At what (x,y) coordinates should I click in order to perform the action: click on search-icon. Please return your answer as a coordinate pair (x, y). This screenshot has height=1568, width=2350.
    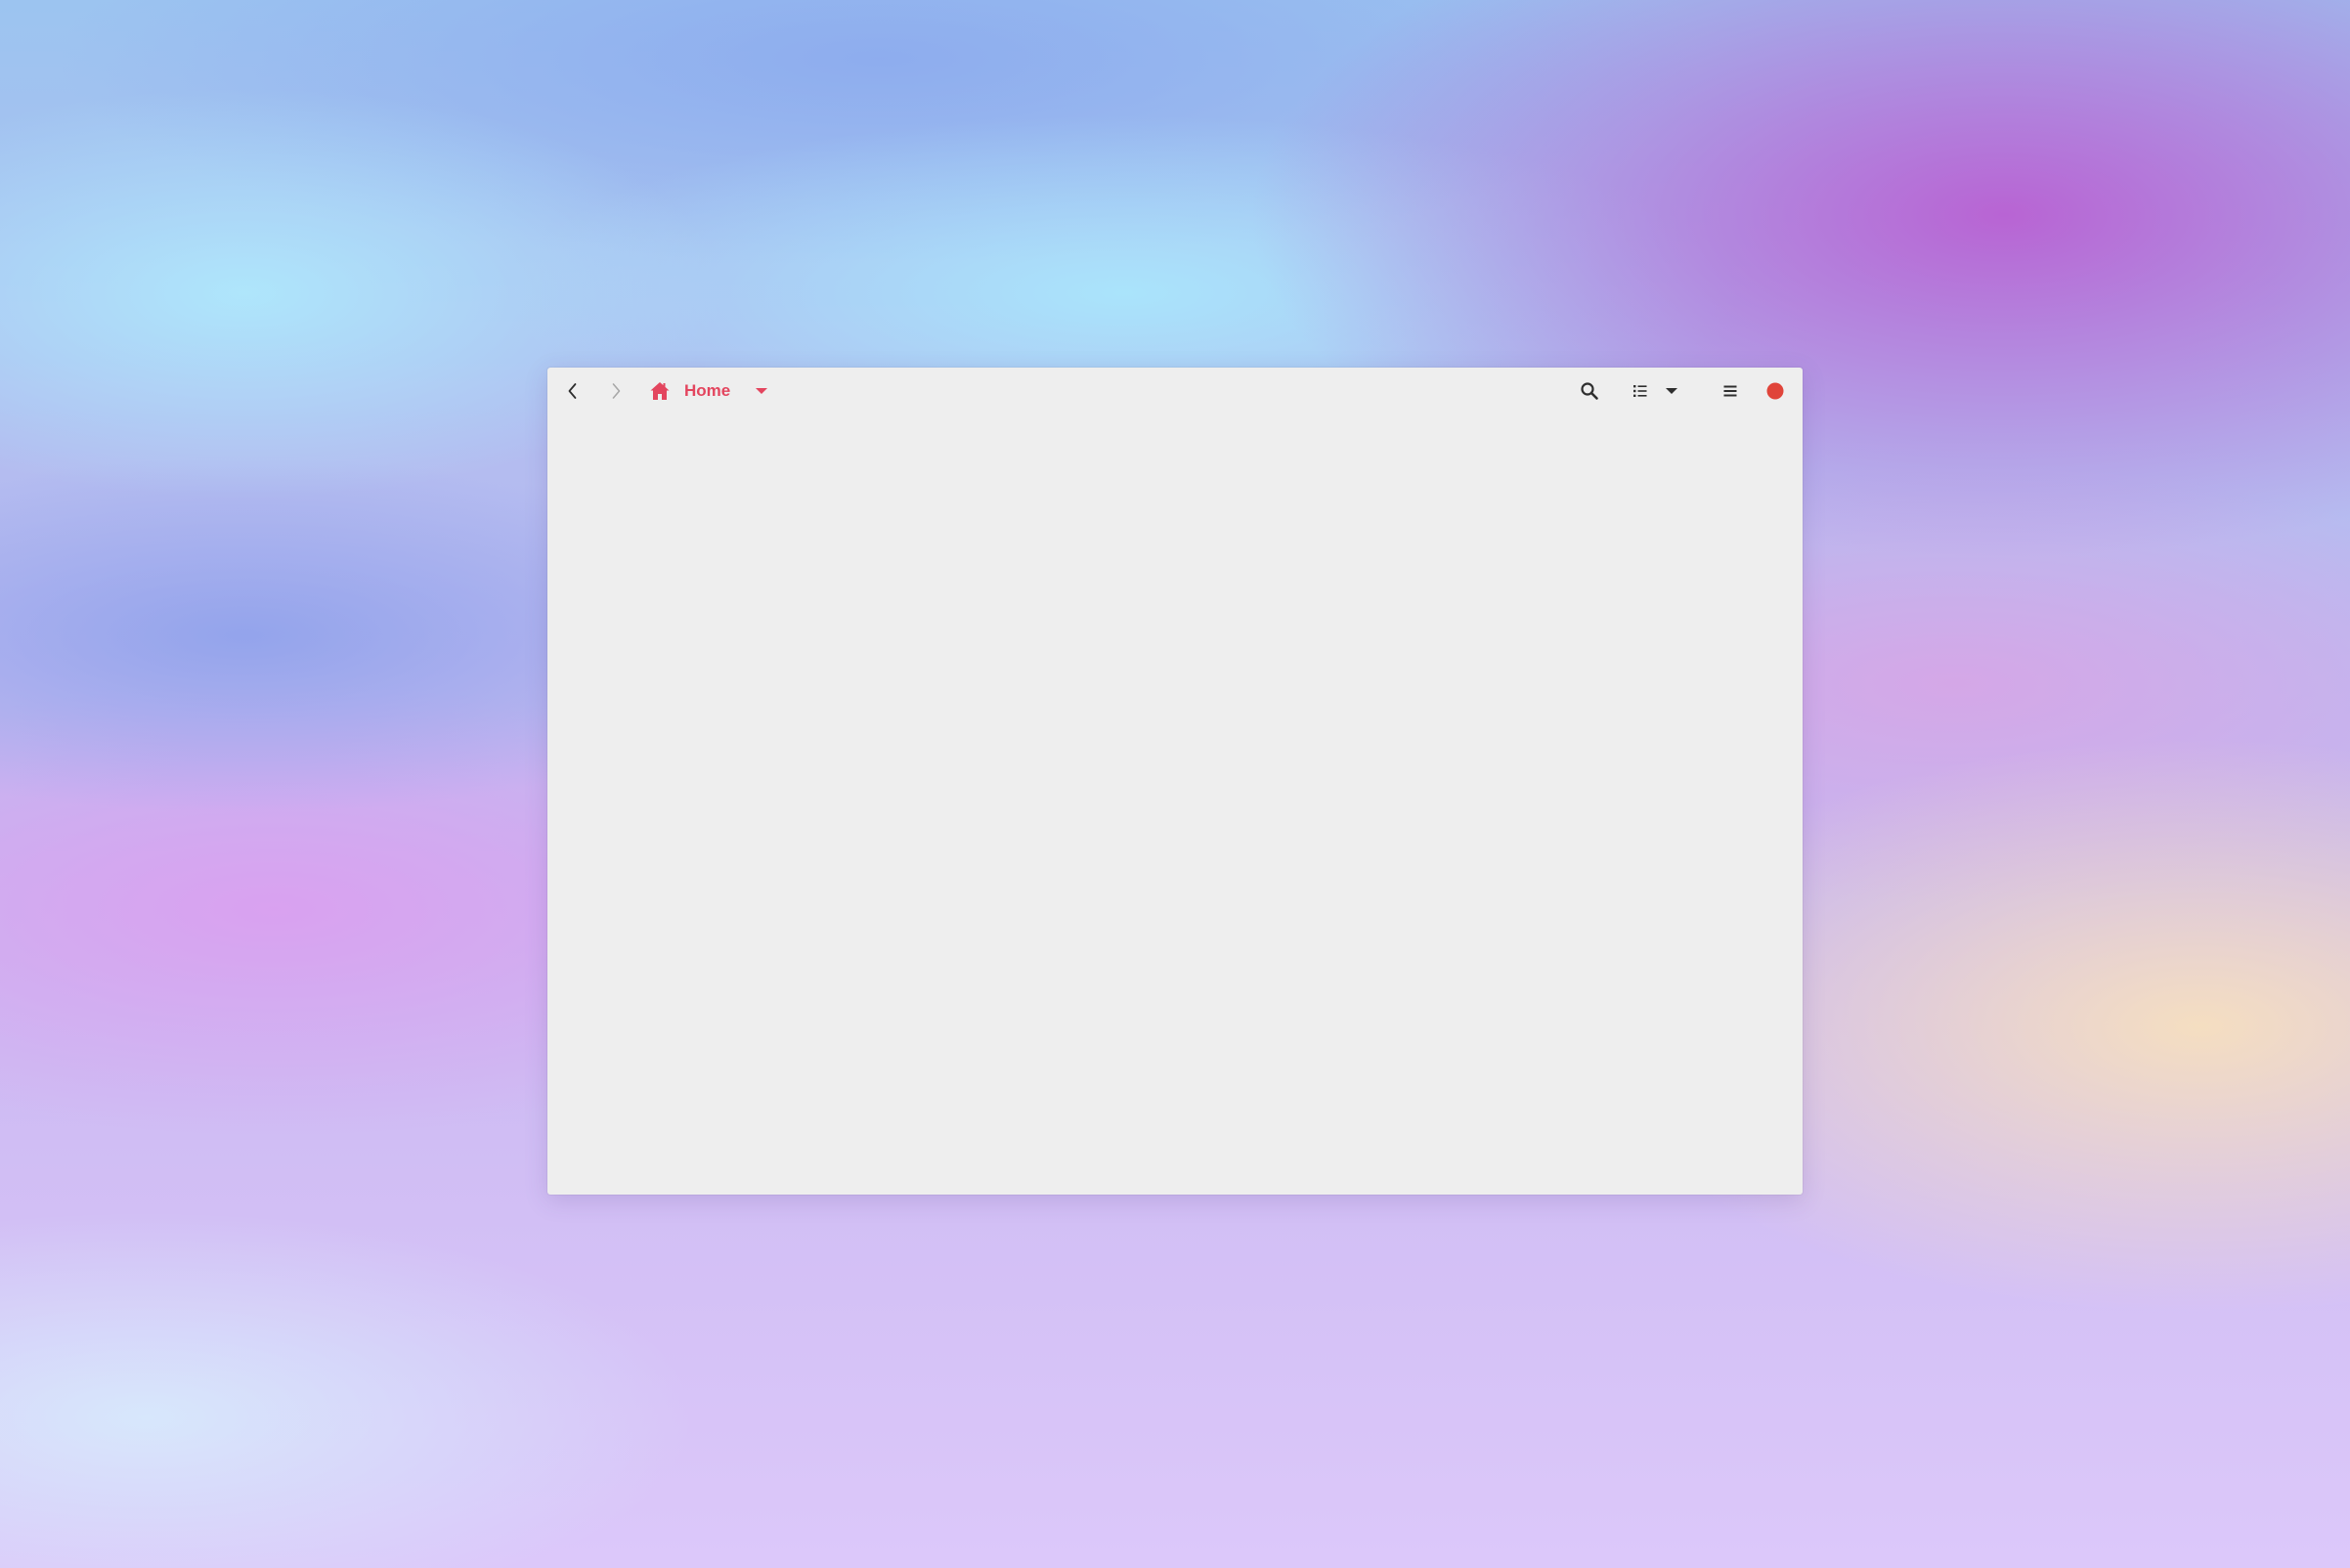
    Looking at the image, I should click on (1589, 391).